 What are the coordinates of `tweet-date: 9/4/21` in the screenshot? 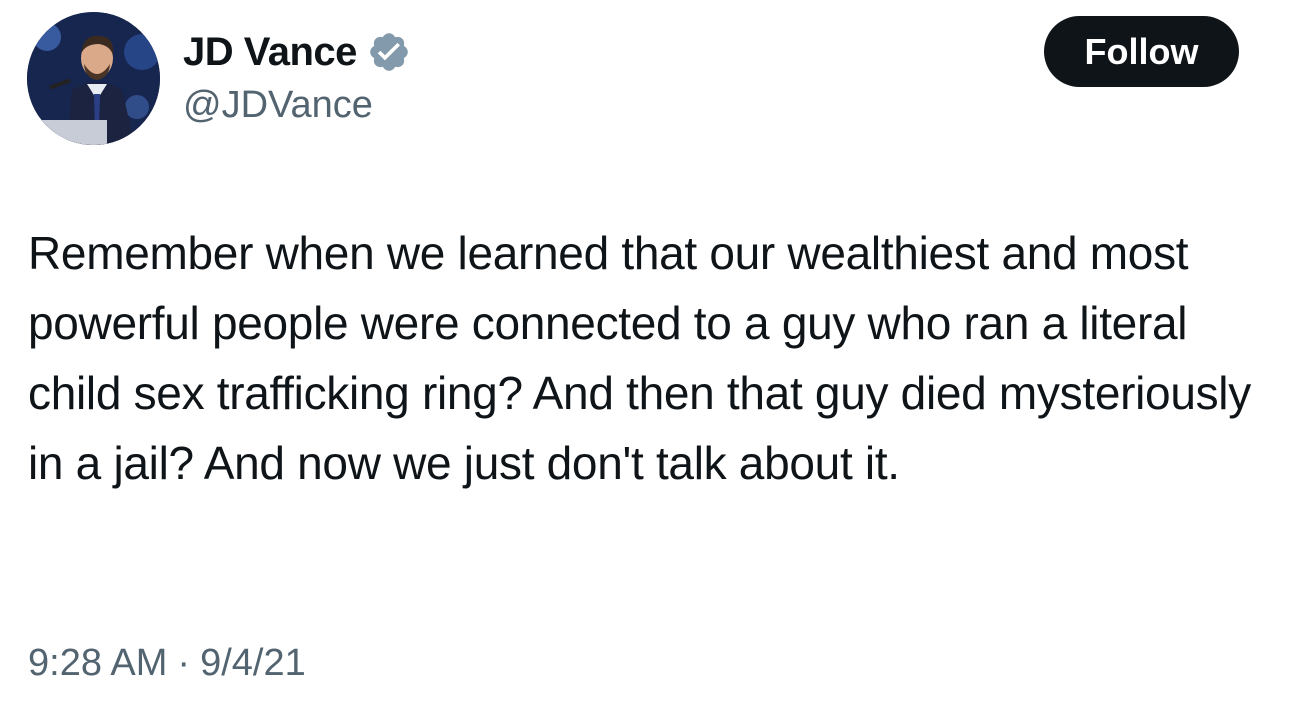 It's located at (253, 663).